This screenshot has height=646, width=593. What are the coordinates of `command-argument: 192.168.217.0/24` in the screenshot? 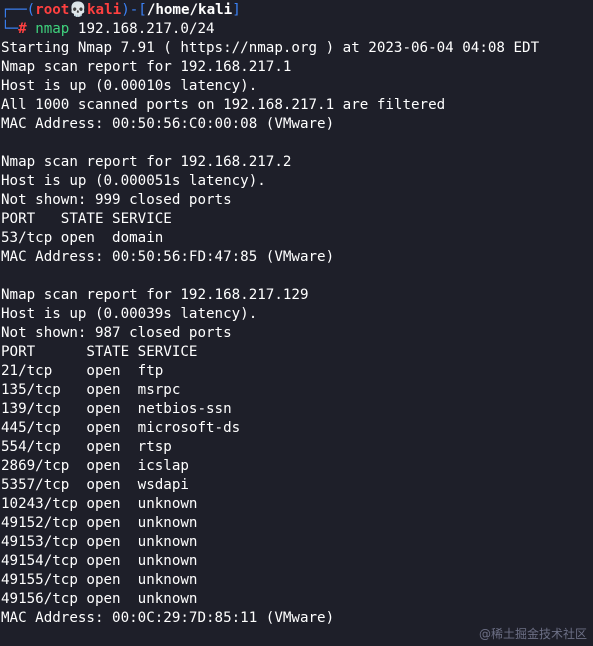 It's located at (142, 29).